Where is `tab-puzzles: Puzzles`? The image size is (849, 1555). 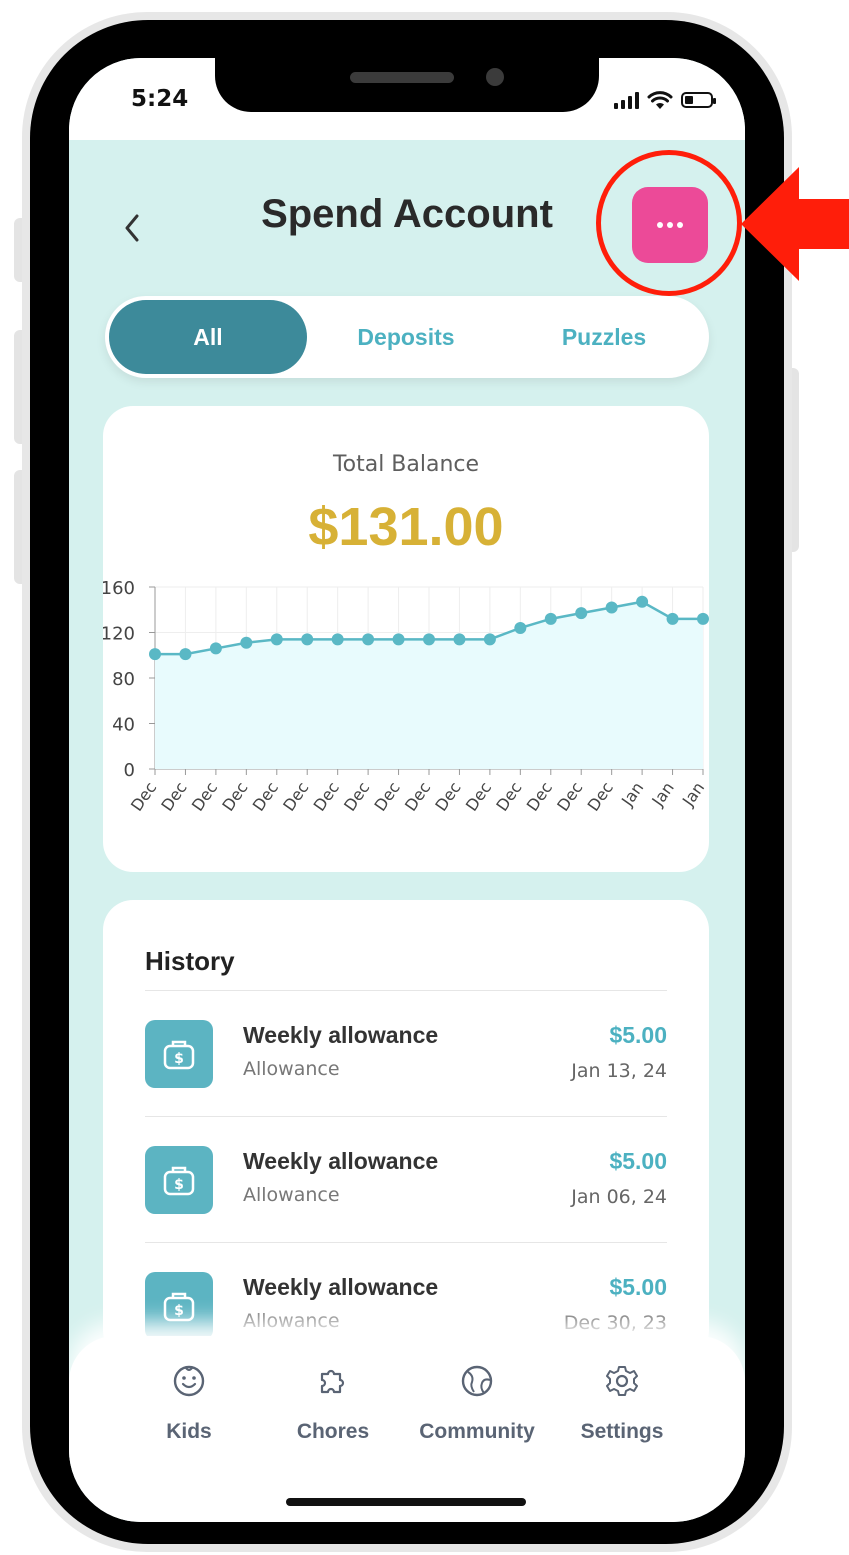 tab-puzzles: Puzzles is located at coordinates (604, 337).